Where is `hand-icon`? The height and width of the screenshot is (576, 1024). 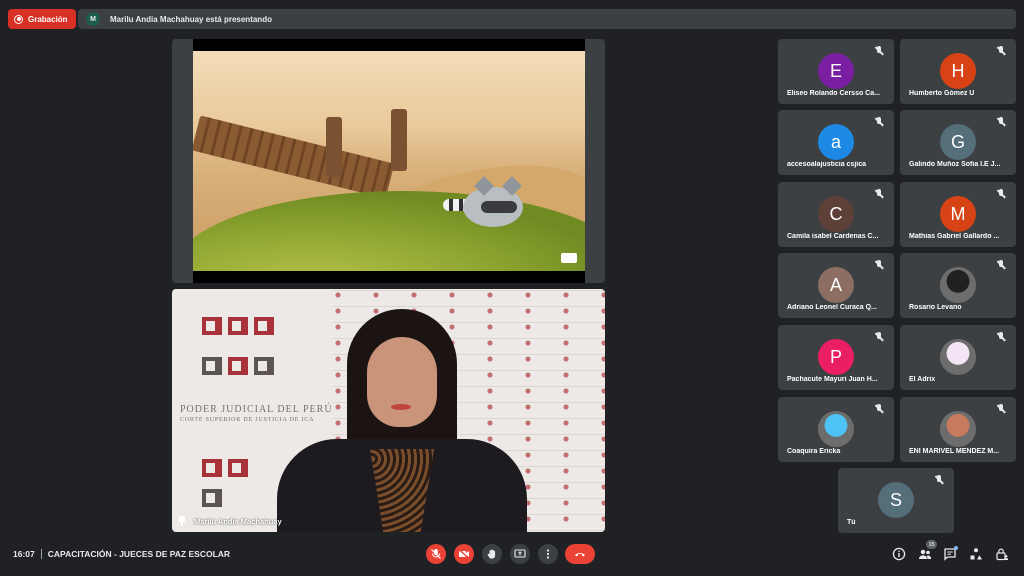
hand-icon is located at coordinates (491, 554).